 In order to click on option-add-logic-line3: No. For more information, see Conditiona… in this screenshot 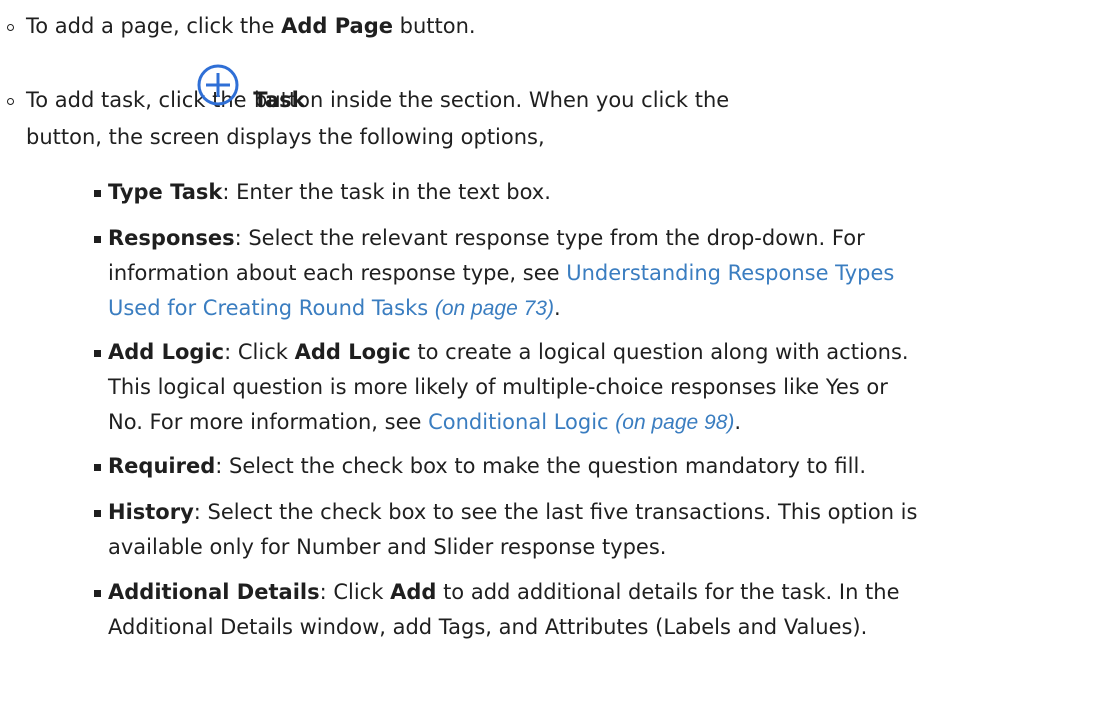, I will do `click(425, 422)`.